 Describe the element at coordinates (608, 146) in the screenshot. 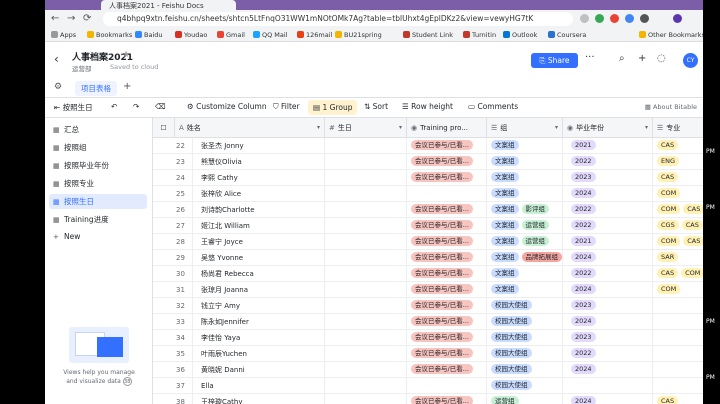

I see `grad-year-cell: 2021` at that location.